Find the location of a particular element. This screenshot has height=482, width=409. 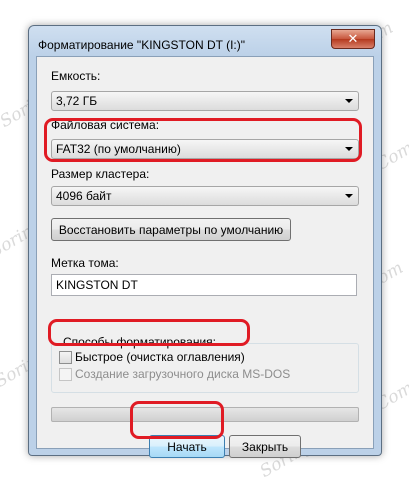

msdos-boot-label: Создание загрузочного диска MS-DOS is located at coordinates (183, 374).